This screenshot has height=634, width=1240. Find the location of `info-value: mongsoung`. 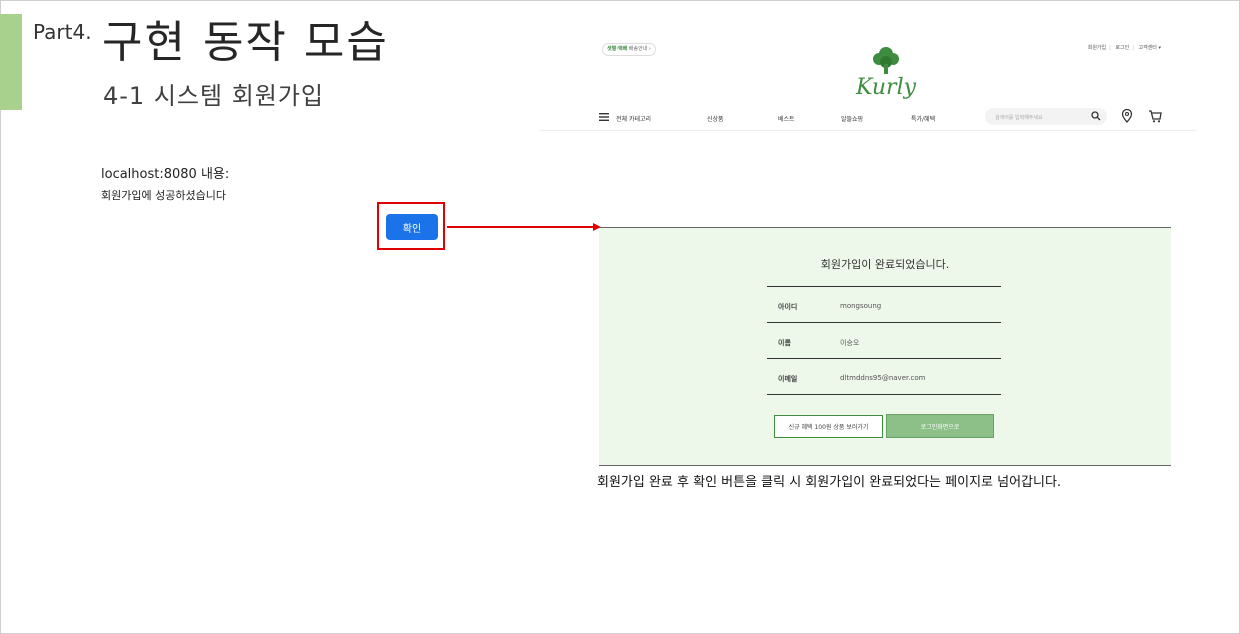

info-value: mongsoung is located at coordinates (861, 306).